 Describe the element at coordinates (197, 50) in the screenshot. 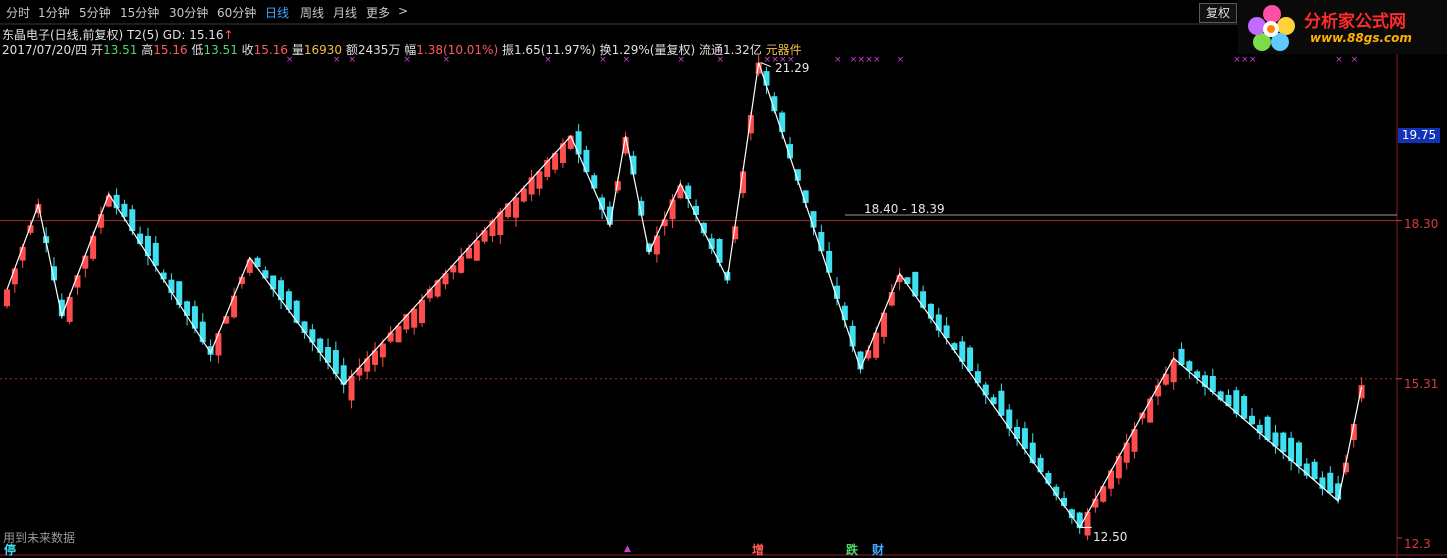

I see `low-label: 低` at that location.